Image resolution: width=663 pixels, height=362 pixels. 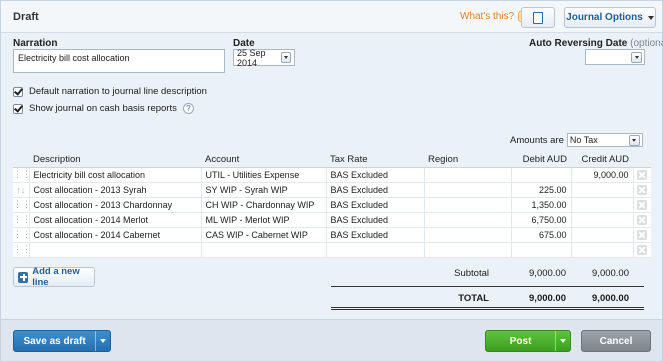 I want to click on whats-this-label: What's this?, so click(x=487, y=16).